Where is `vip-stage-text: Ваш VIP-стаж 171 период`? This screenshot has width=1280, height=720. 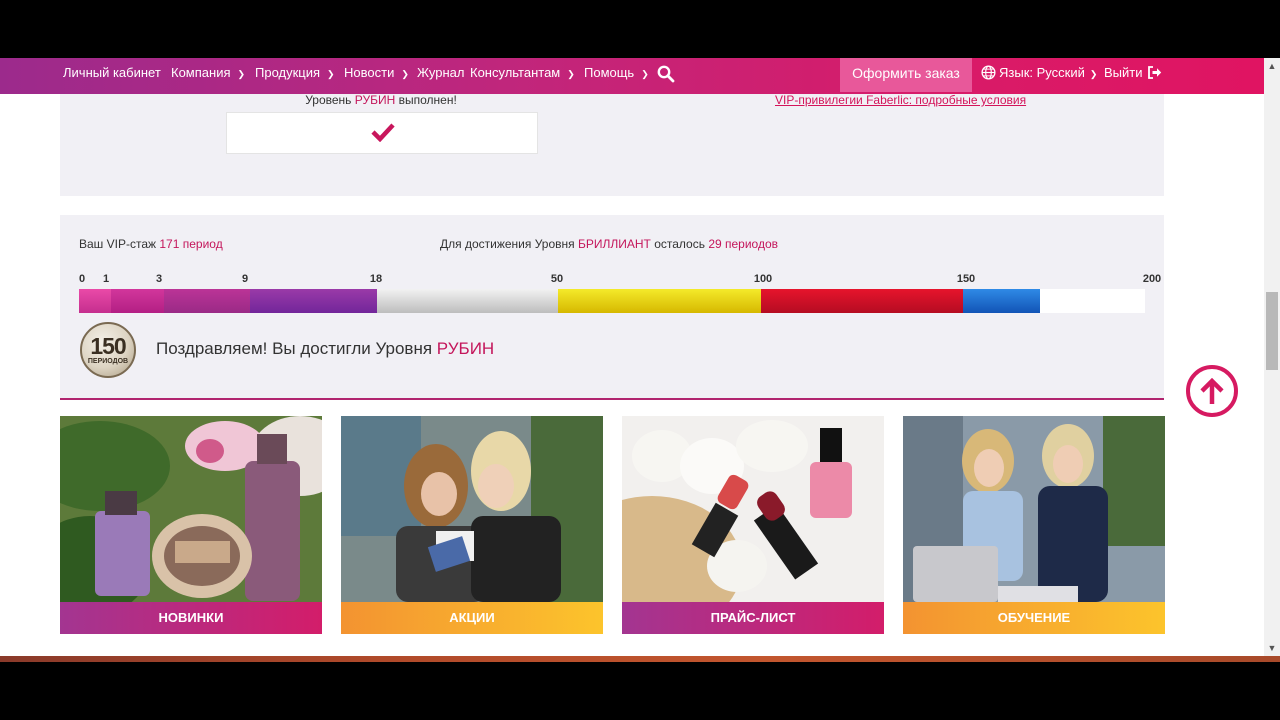 vip-stage-text: Ваш VIP-стаж 171 период is located at coordinates (151, 244).